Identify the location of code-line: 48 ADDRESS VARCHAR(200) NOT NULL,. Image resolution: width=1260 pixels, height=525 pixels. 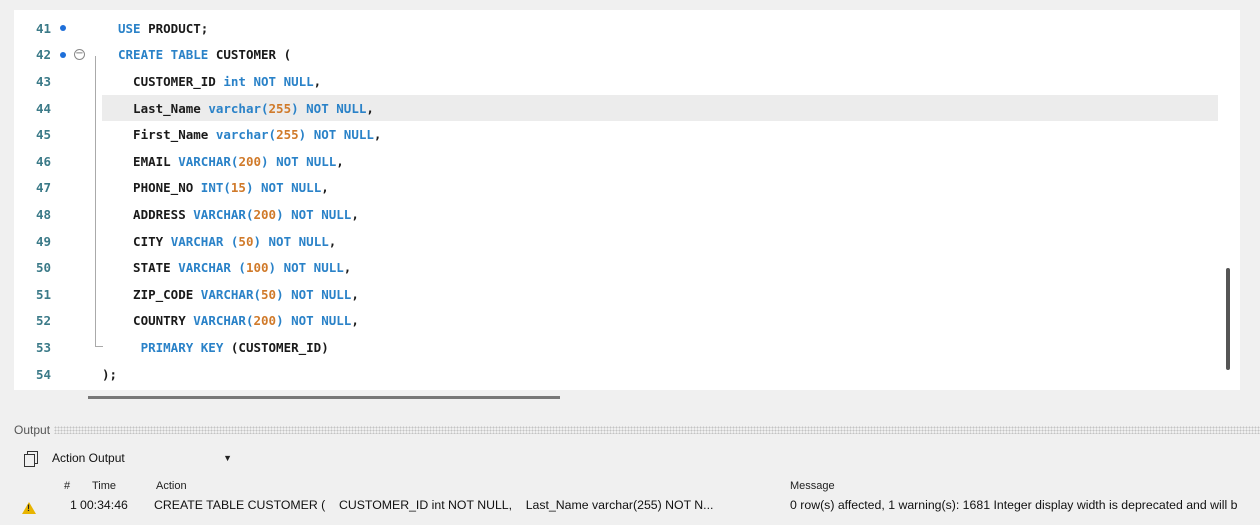
(627, 214).